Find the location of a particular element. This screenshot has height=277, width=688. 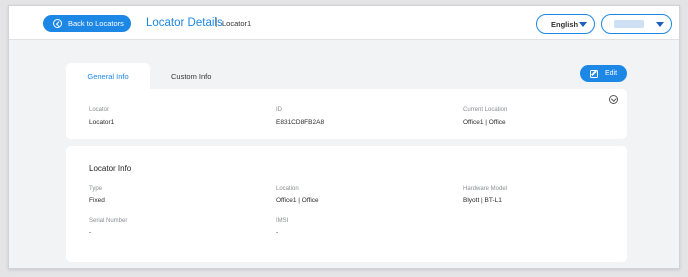

current-location-value: Office1 | Office is located at coordinates (484, 122).